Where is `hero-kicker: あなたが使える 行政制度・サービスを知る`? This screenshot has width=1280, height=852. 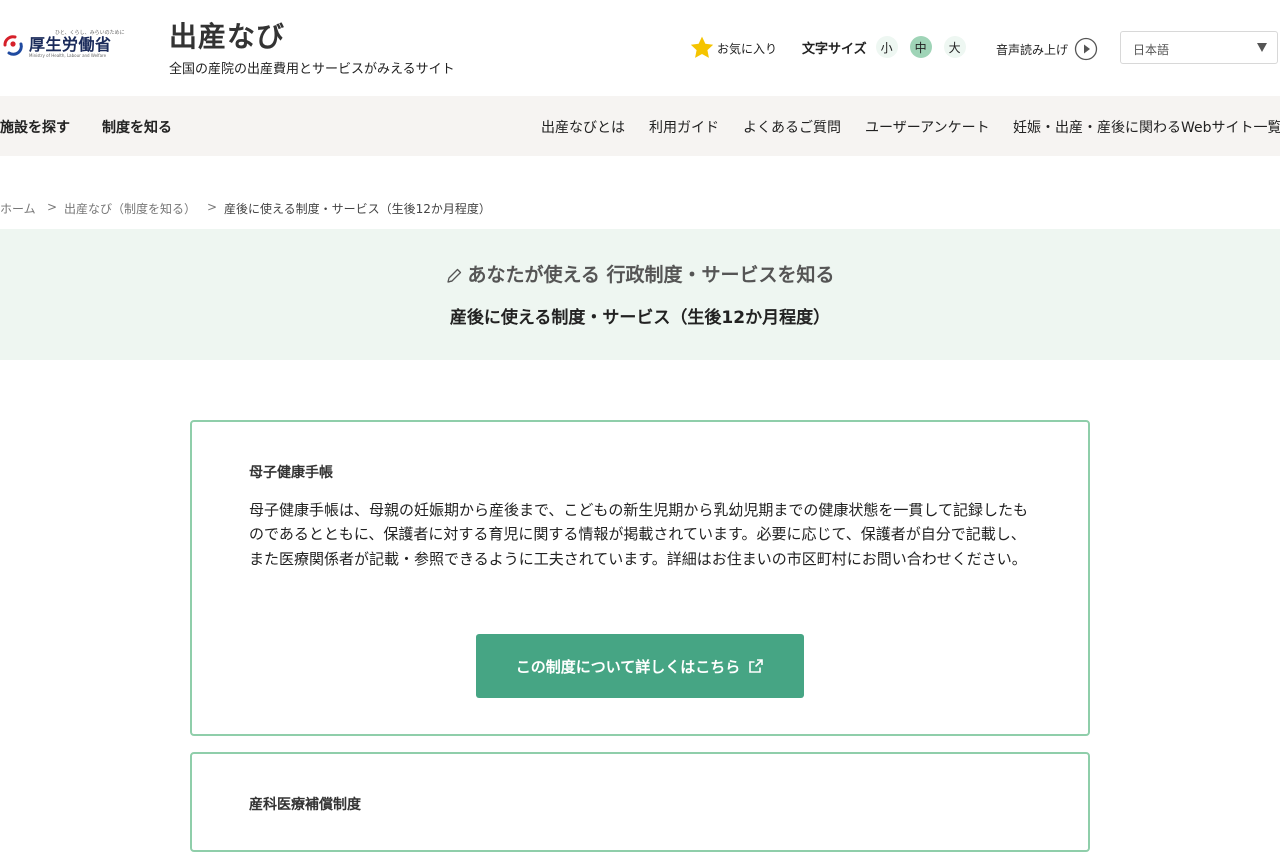
hero-kicker: あなたが使える 行政制度・サービスを知る is located at coordinates (640, 273).